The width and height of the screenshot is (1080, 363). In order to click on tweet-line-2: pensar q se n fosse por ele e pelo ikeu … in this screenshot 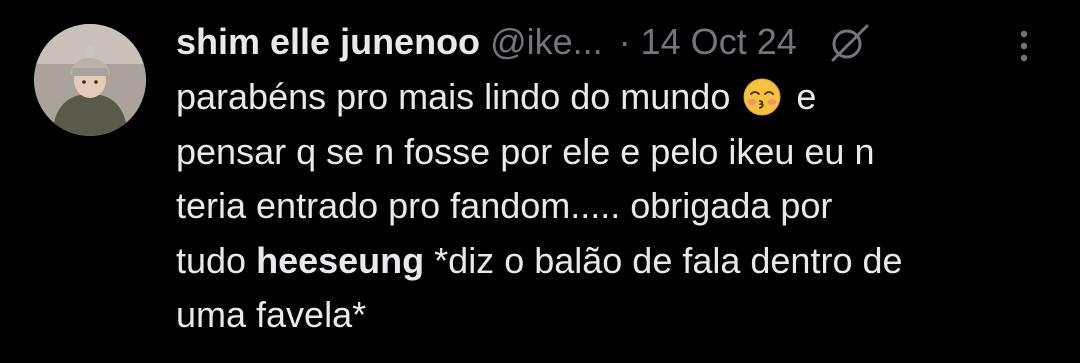, I will do `click(525, 151)`.